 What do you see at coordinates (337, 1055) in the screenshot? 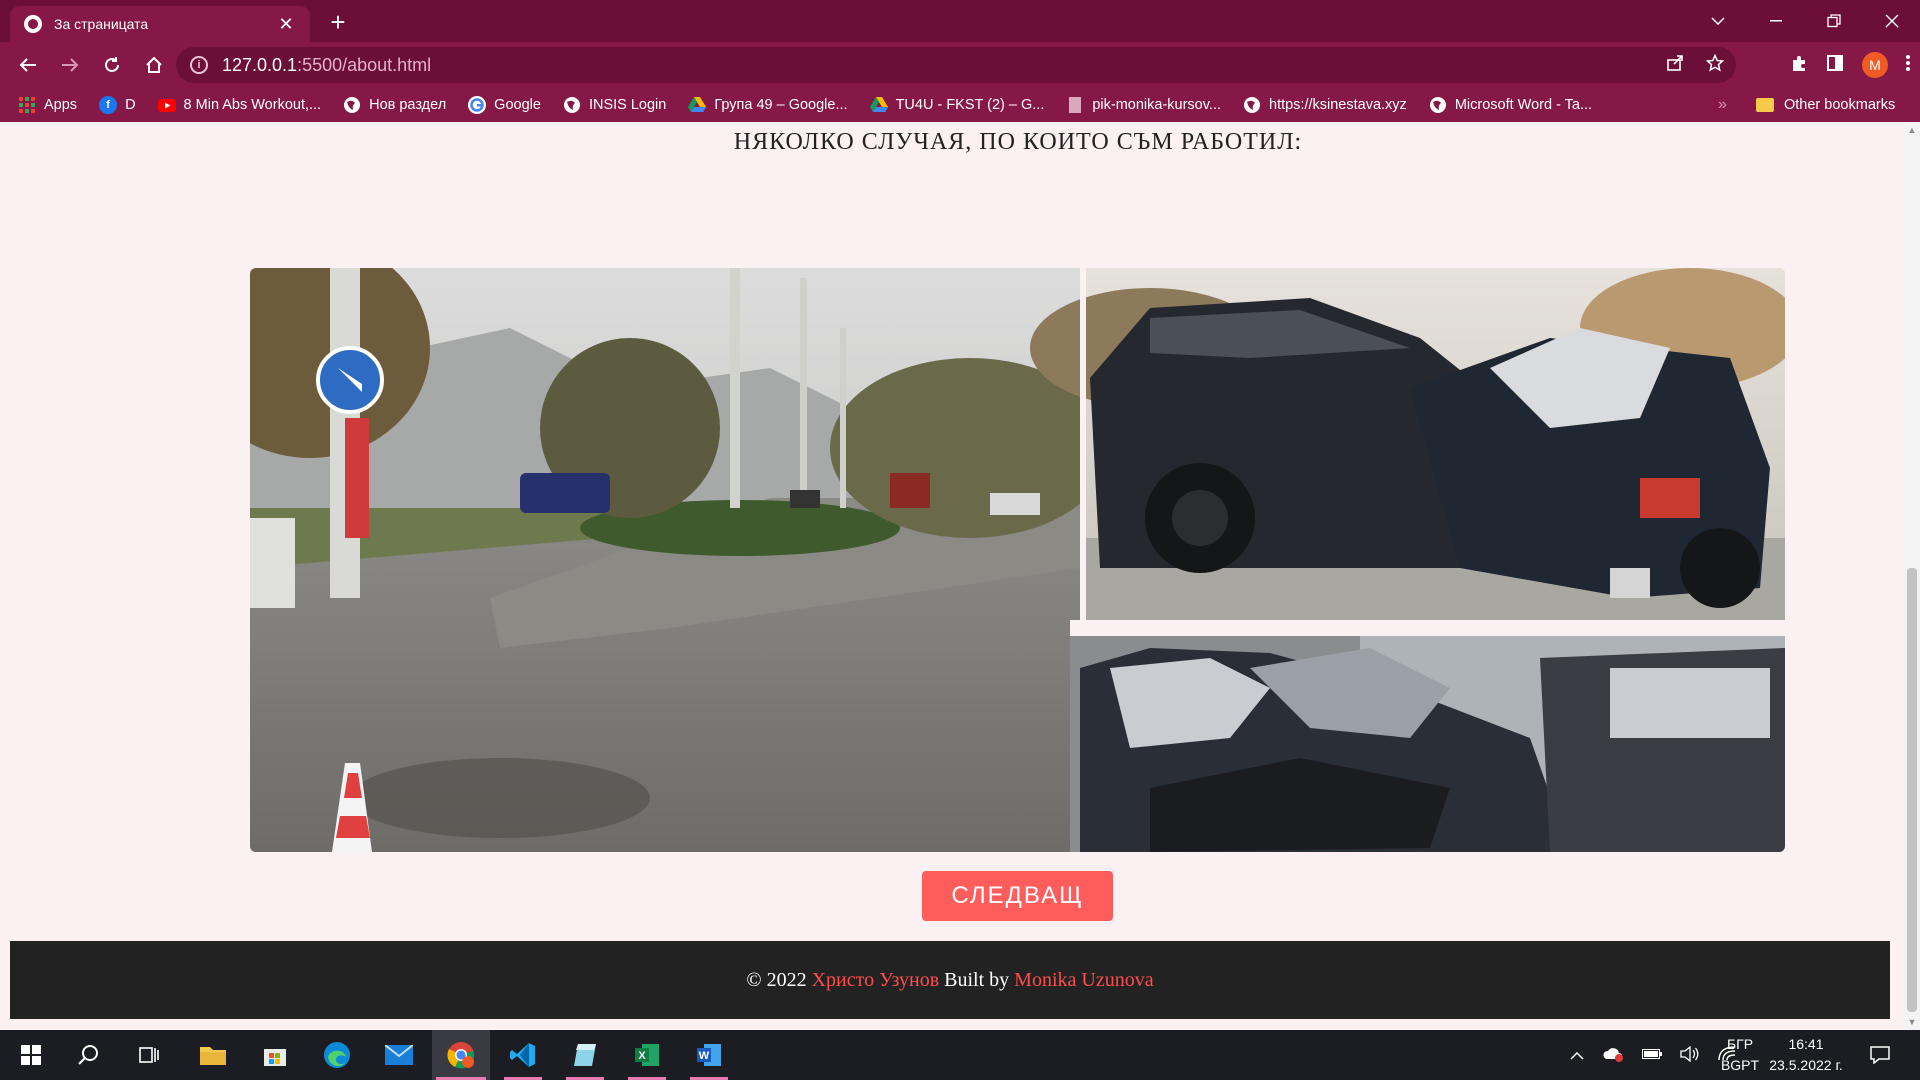
I see `edge-icon` at bounding box center [337, 1055].